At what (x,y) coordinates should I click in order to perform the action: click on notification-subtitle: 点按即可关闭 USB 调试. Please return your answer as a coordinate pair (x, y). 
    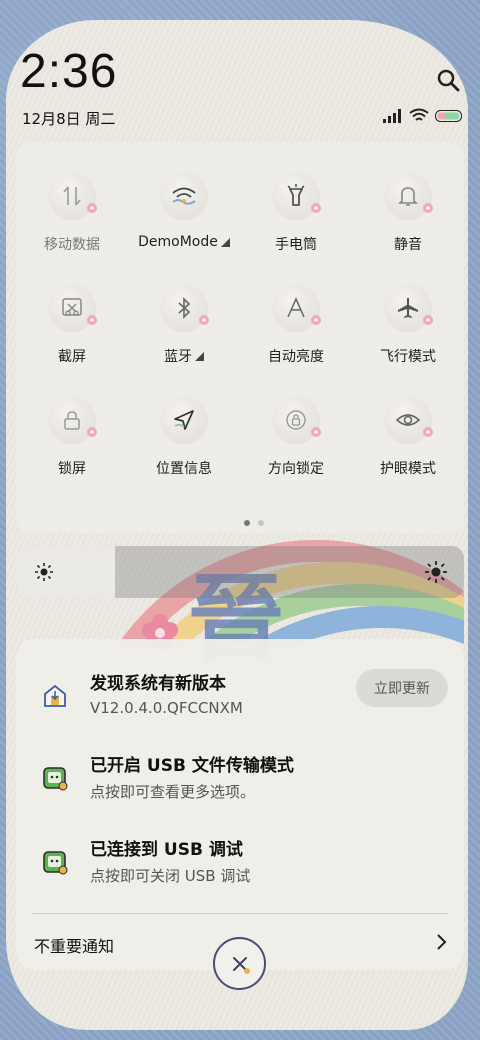
    Looking at the image, I should click on (170, 876).